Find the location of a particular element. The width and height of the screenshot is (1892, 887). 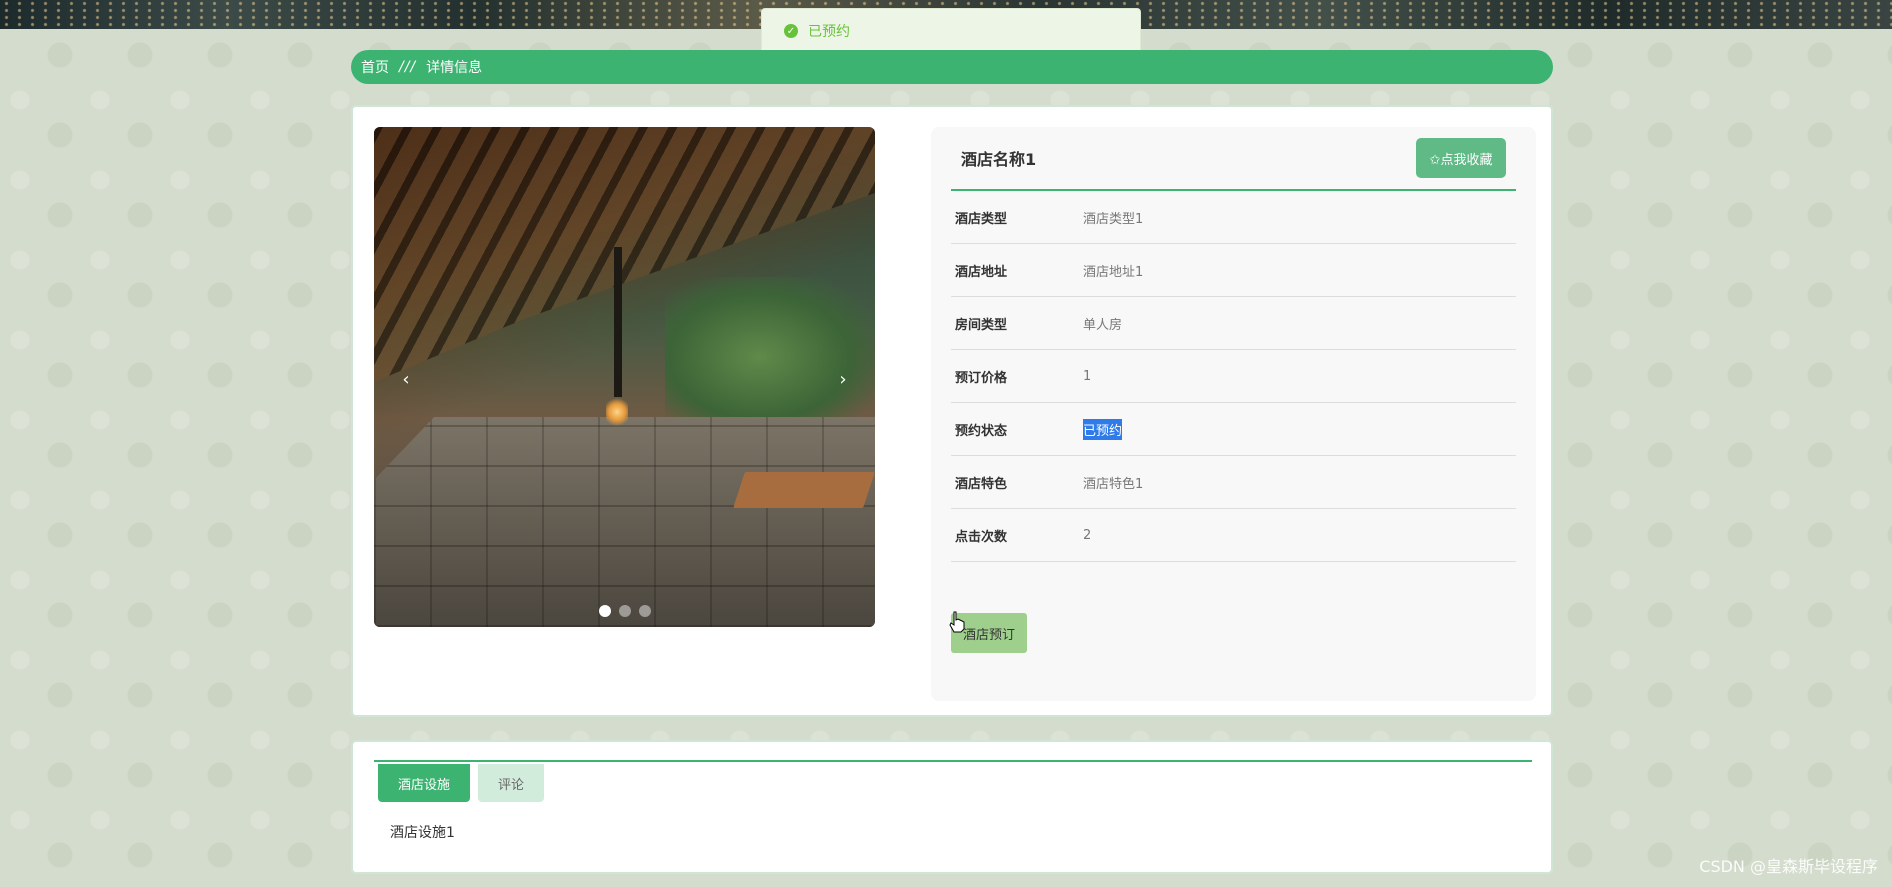

breadcrumb-current: 详情信息 is located at coordinates (454, 68).